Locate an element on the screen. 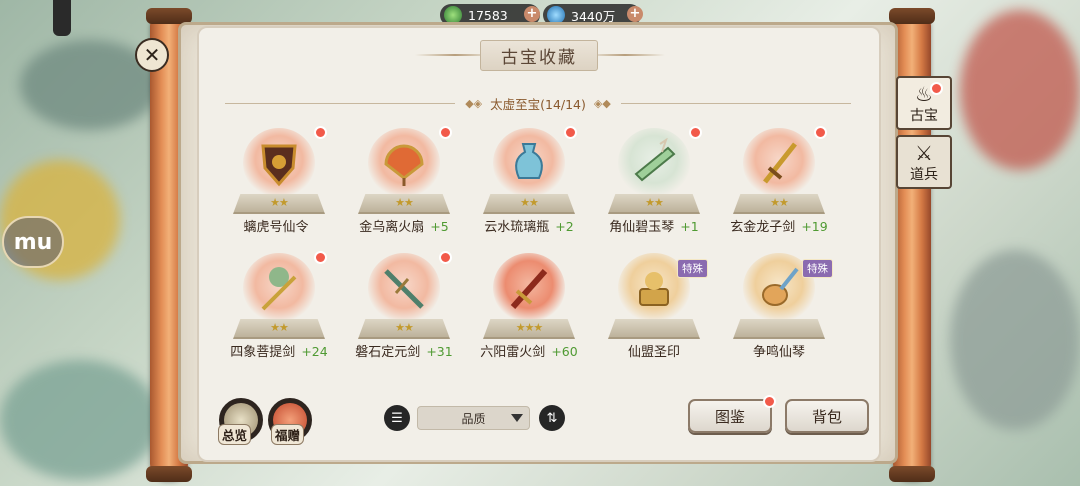 The width and height of the screenshot is (1080, 486). background-house is located at coordinates (1015, 340).